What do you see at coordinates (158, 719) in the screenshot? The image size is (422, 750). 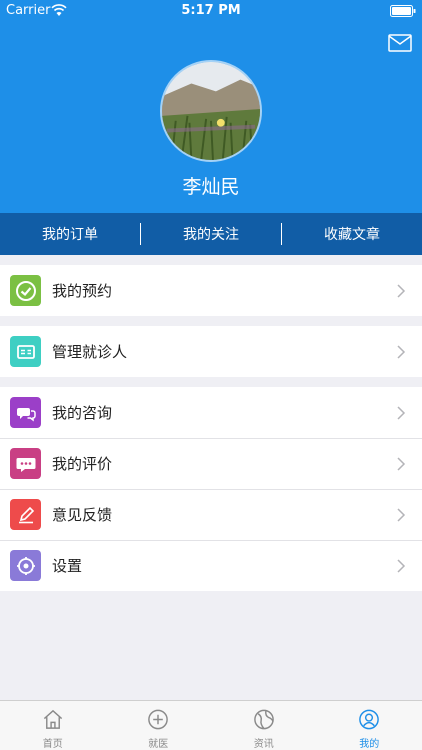 I see `plus-circle-icon` at bounding box center [158, 719].